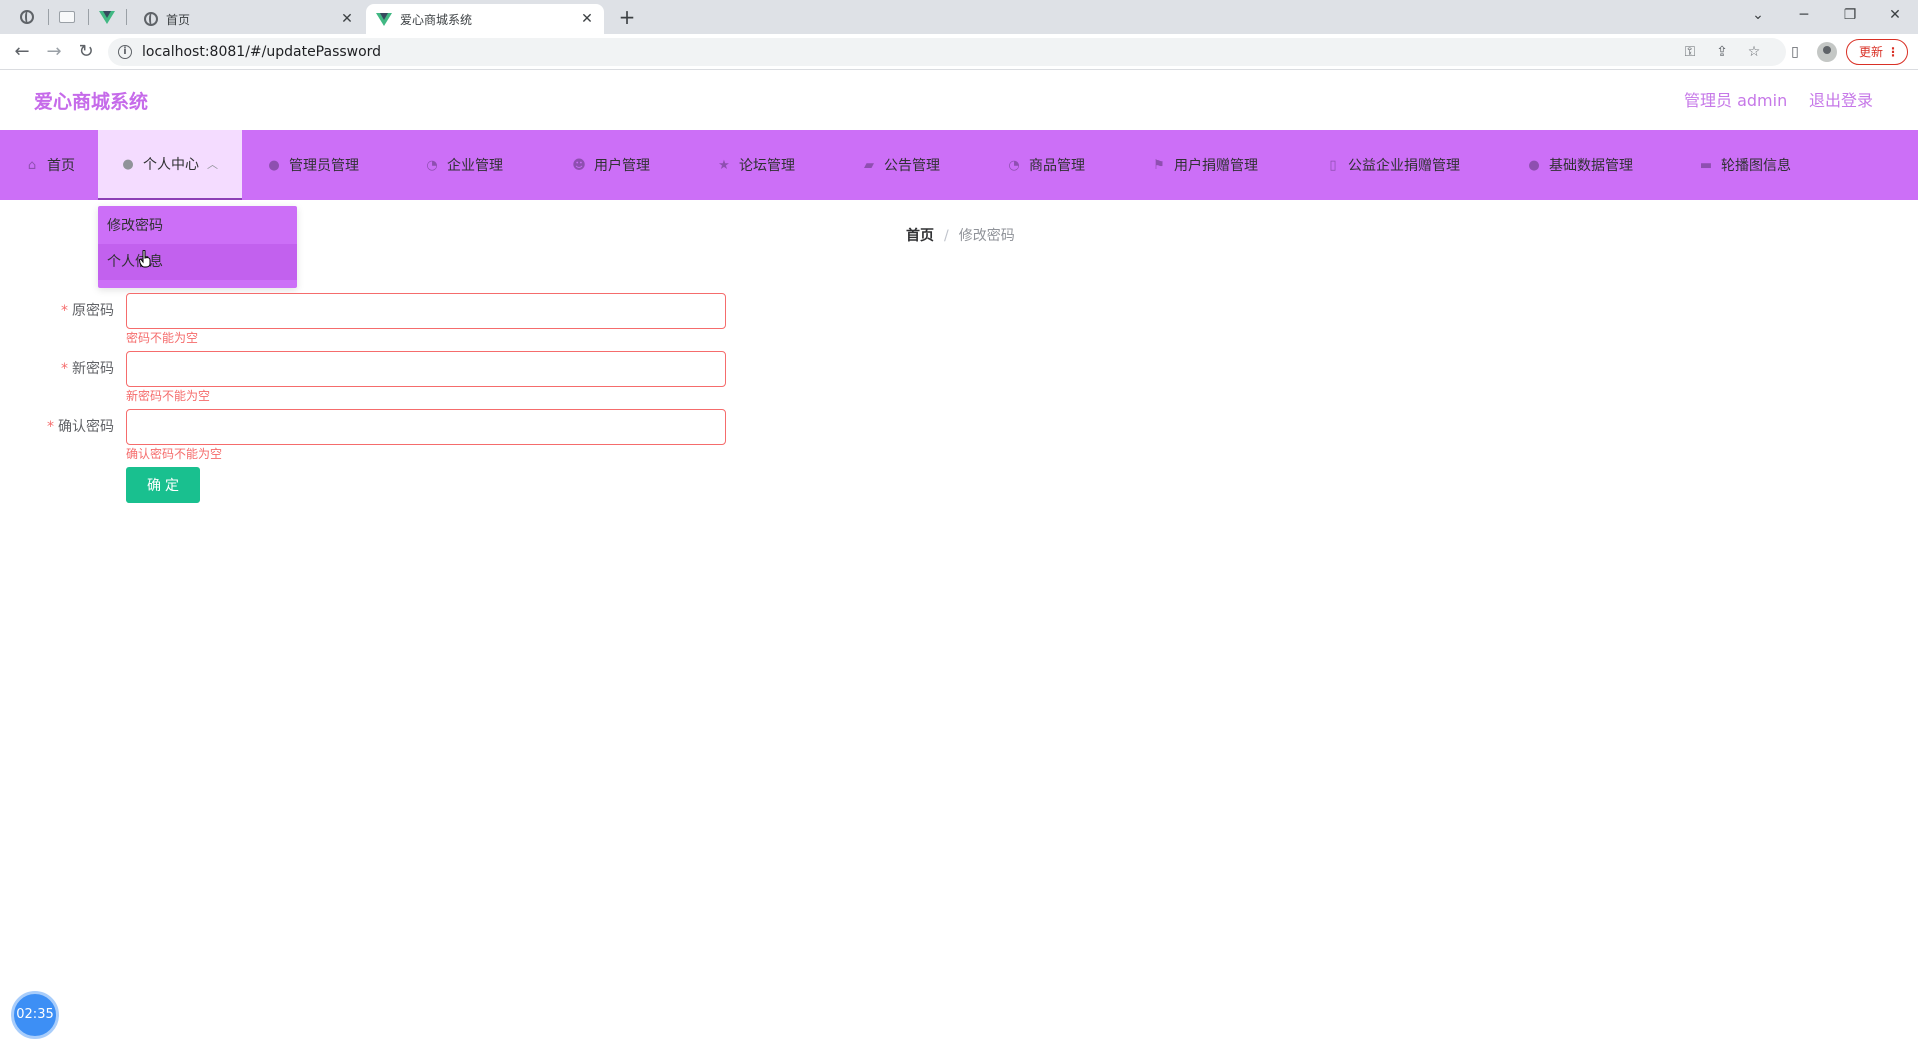 The image size is (1918, 1040). I want to click on address-bar: i localhost:8081/#/updatePassword ⚿ ⇪ ☆, so click(947, 52).